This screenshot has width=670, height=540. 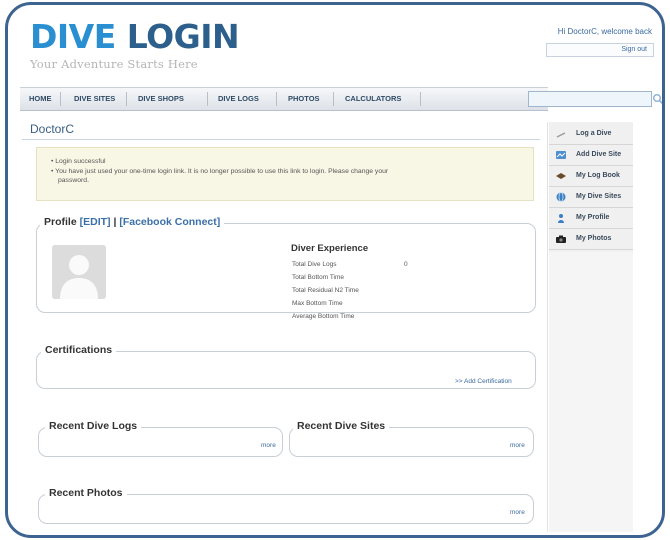 I want to click on nav-item-dive-shops: DIVE SHOPS, so click(x=161, y=99).